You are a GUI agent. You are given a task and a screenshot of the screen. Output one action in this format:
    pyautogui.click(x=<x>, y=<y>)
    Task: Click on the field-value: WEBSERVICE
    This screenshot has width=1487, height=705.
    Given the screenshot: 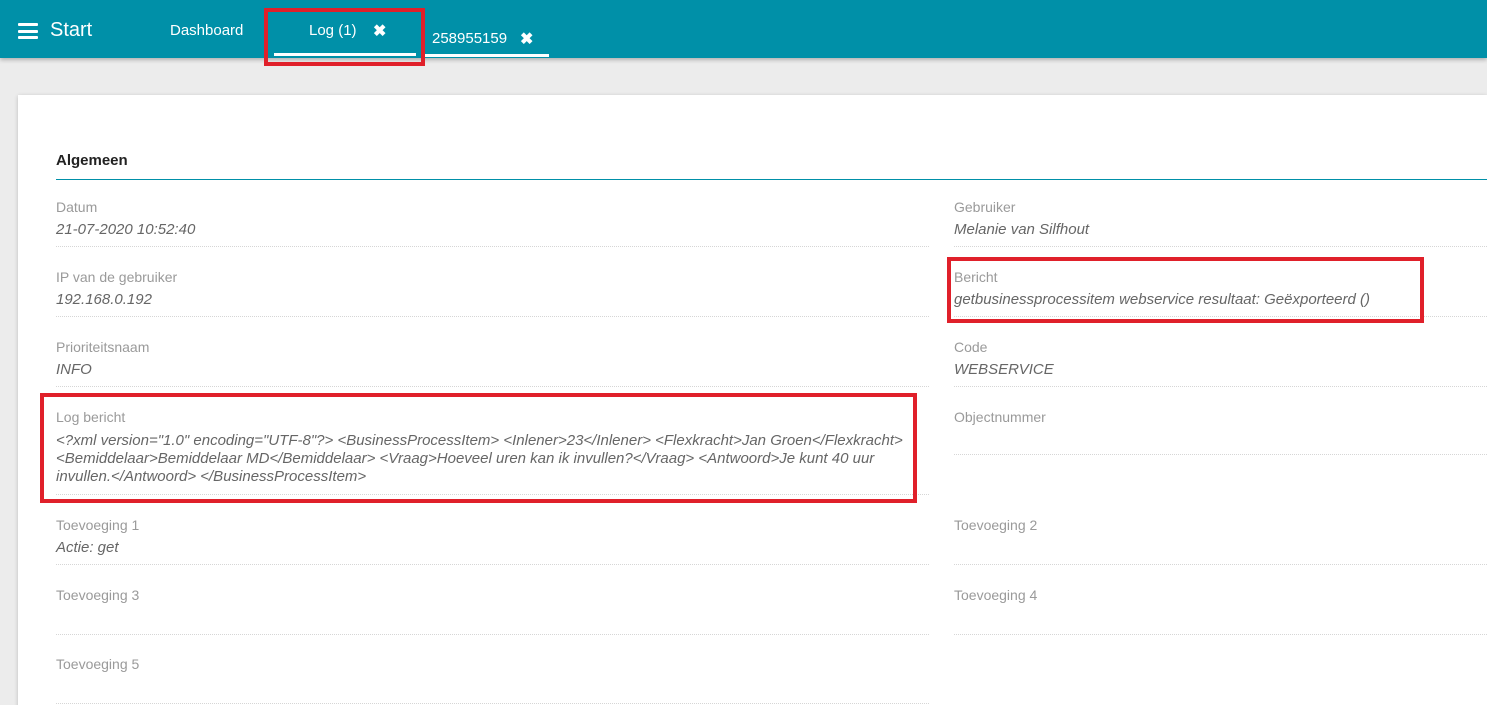 What is the action you would take?
    pyautogui.click(x=1004, y=369)
    